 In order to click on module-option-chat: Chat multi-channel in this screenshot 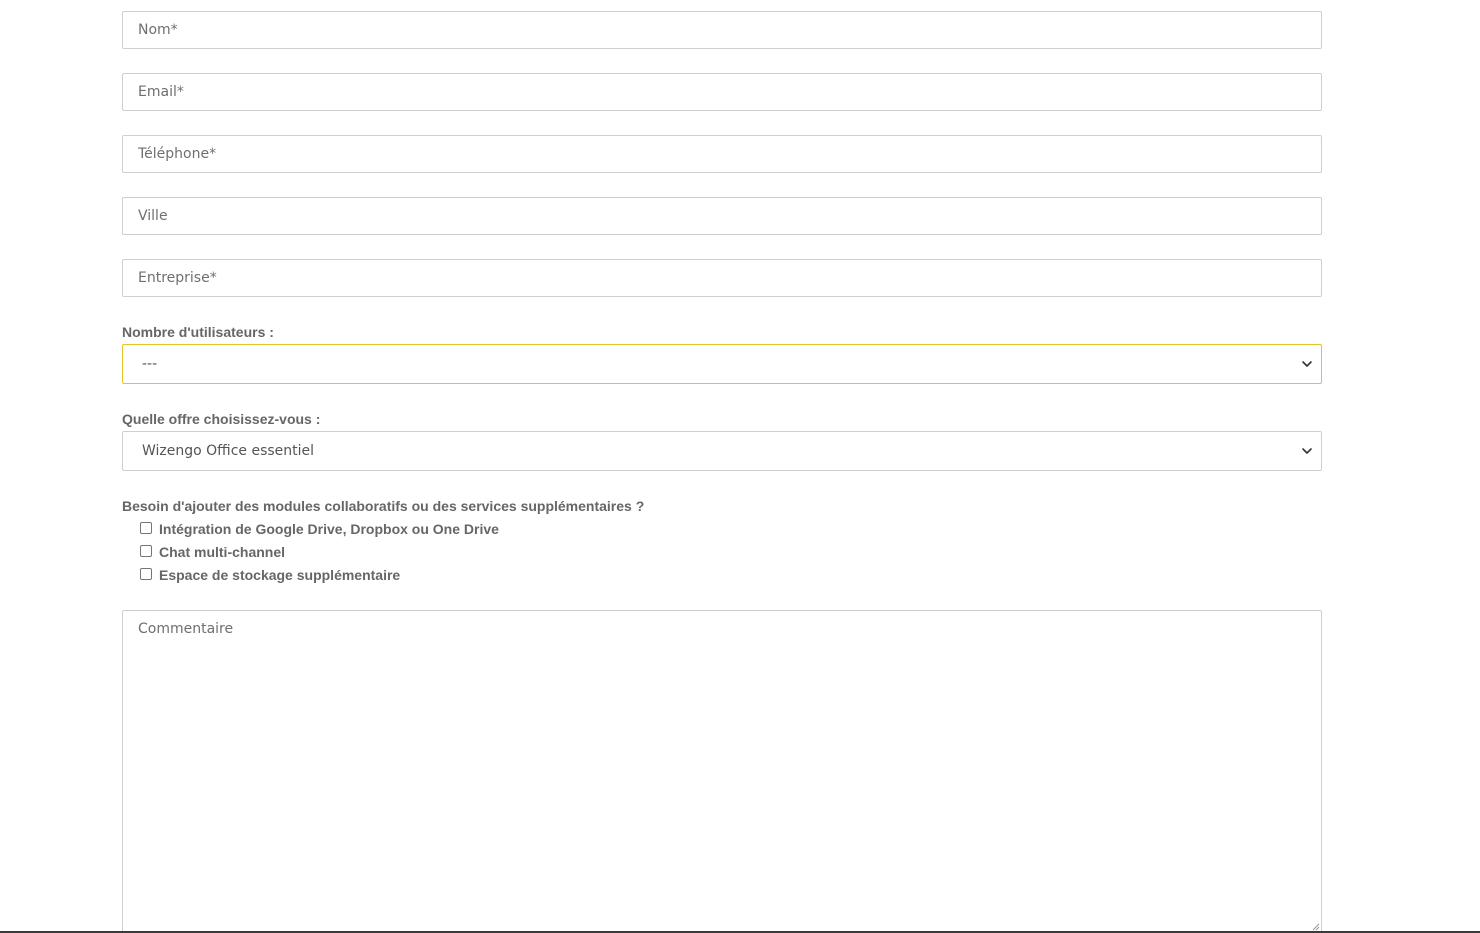, I will do `click(212, 552)`.